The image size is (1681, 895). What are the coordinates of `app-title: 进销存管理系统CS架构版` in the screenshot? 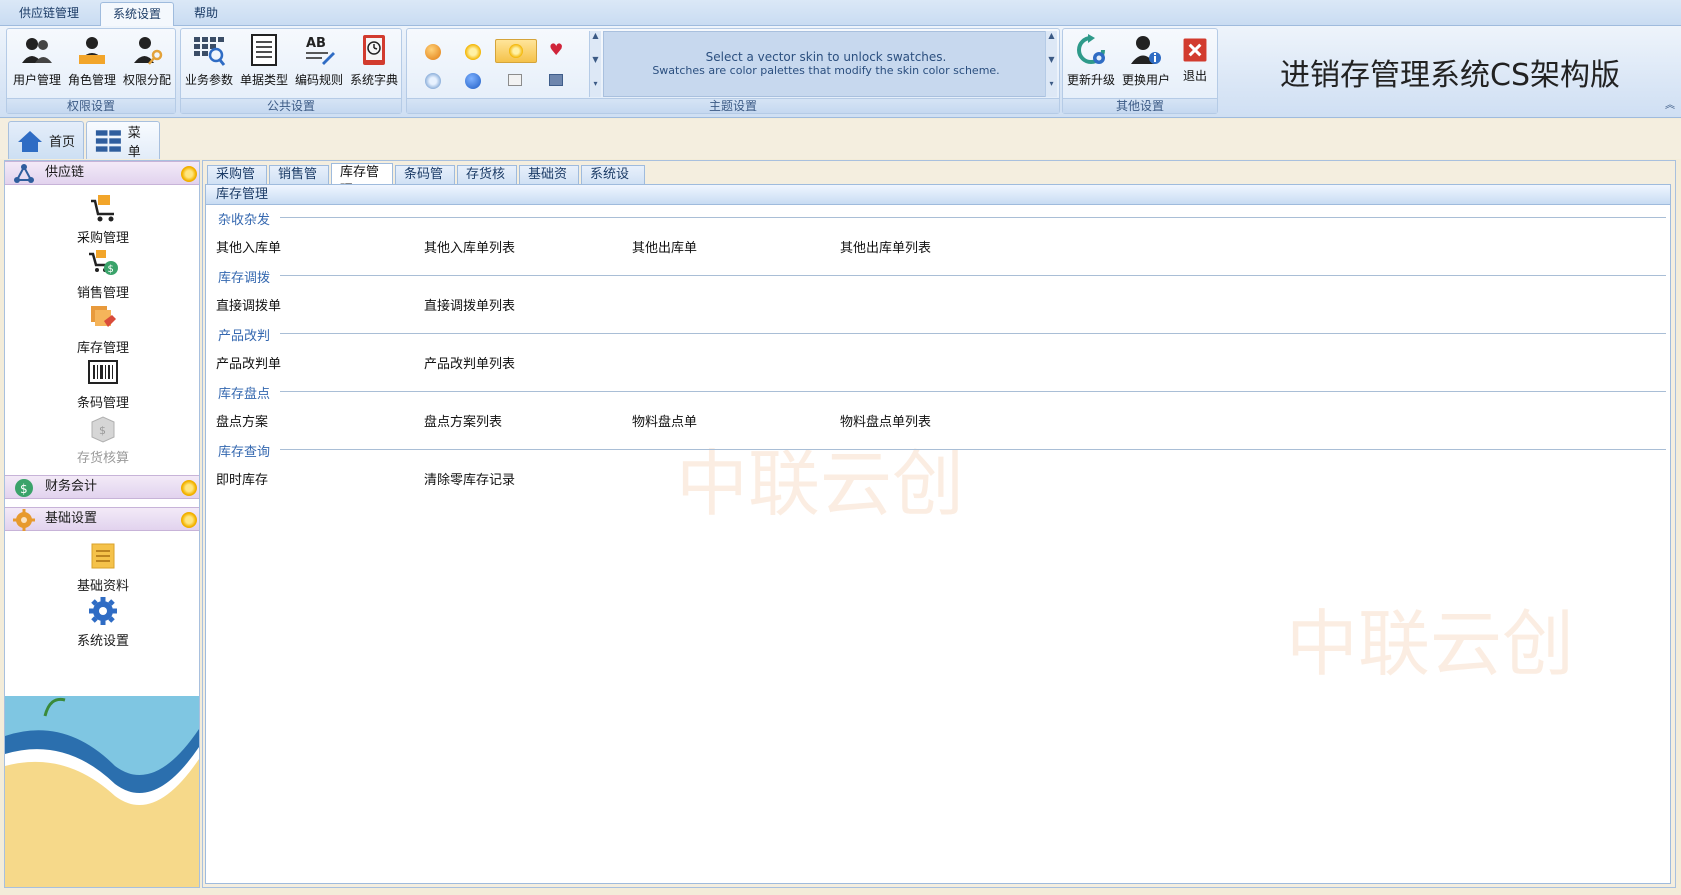 It's located at (1450, 75).